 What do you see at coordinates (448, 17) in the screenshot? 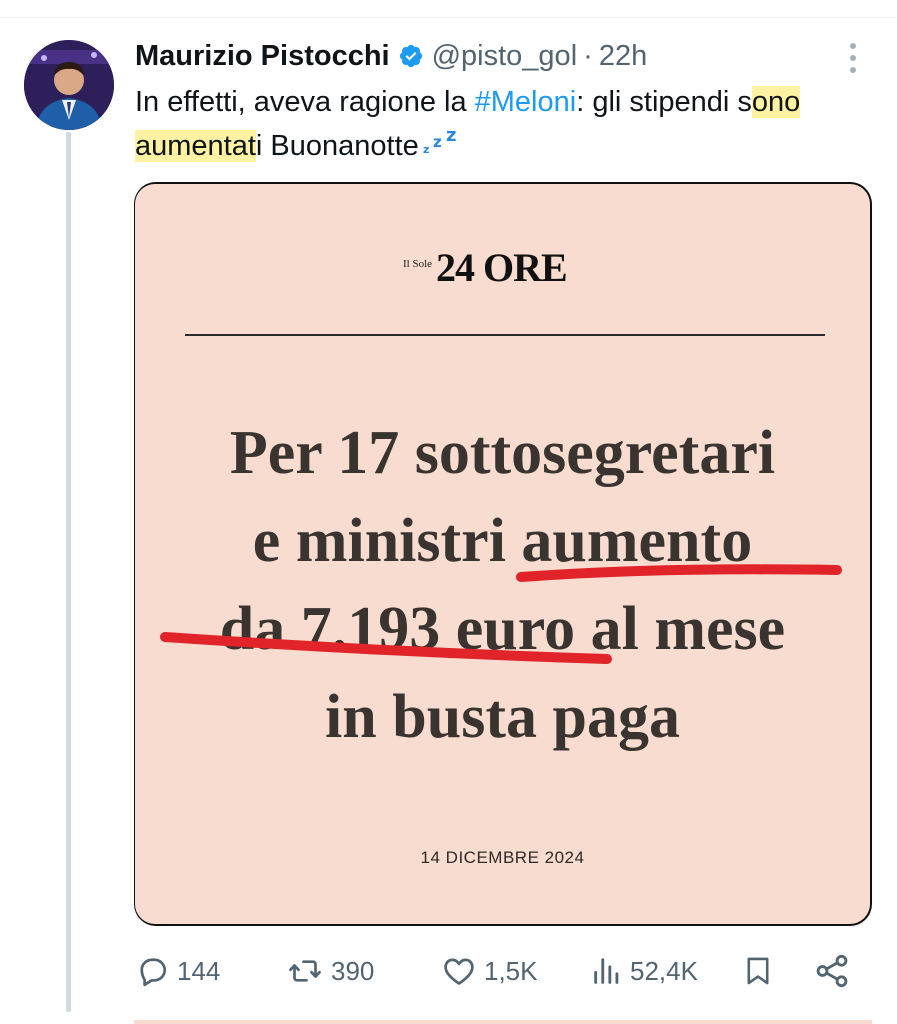
I see `top-divider` at bounding box center [448, 17].